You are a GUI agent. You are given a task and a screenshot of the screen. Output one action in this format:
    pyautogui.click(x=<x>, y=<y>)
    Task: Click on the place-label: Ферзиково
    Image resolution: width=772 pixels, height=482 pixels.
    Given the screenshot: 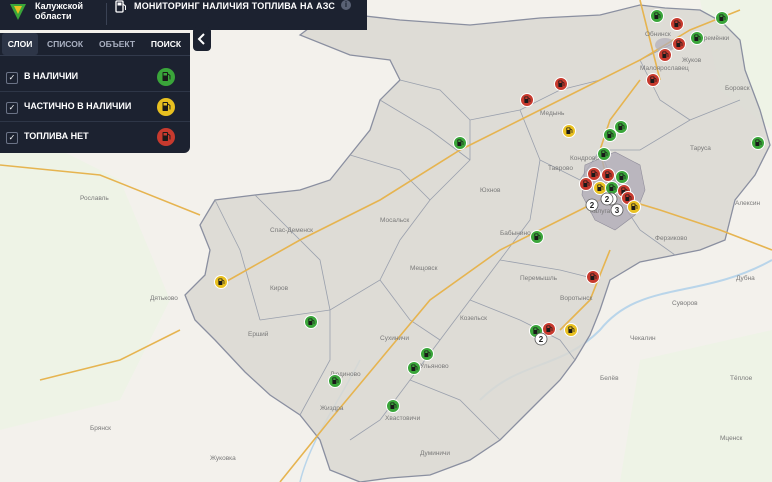 What is the action you would take?
    pyautogui.click(x=671, y=238)
    